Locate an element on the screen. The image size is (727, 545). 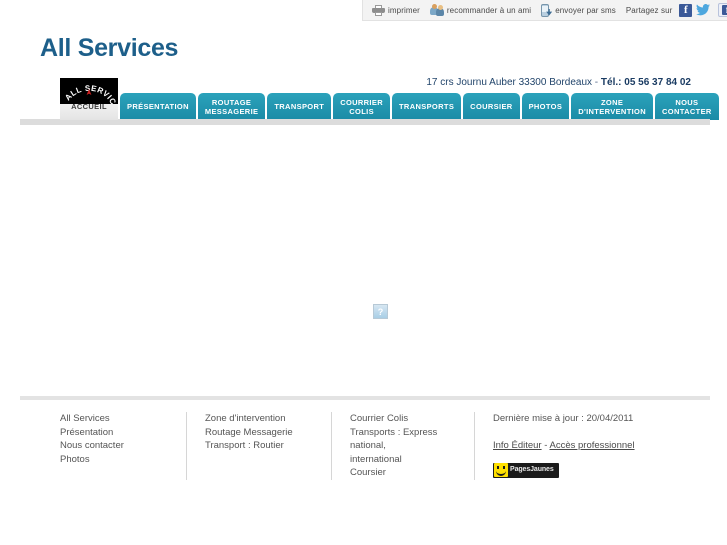
footer-link-presentation: Présentation is located at coordinates (115, 433).